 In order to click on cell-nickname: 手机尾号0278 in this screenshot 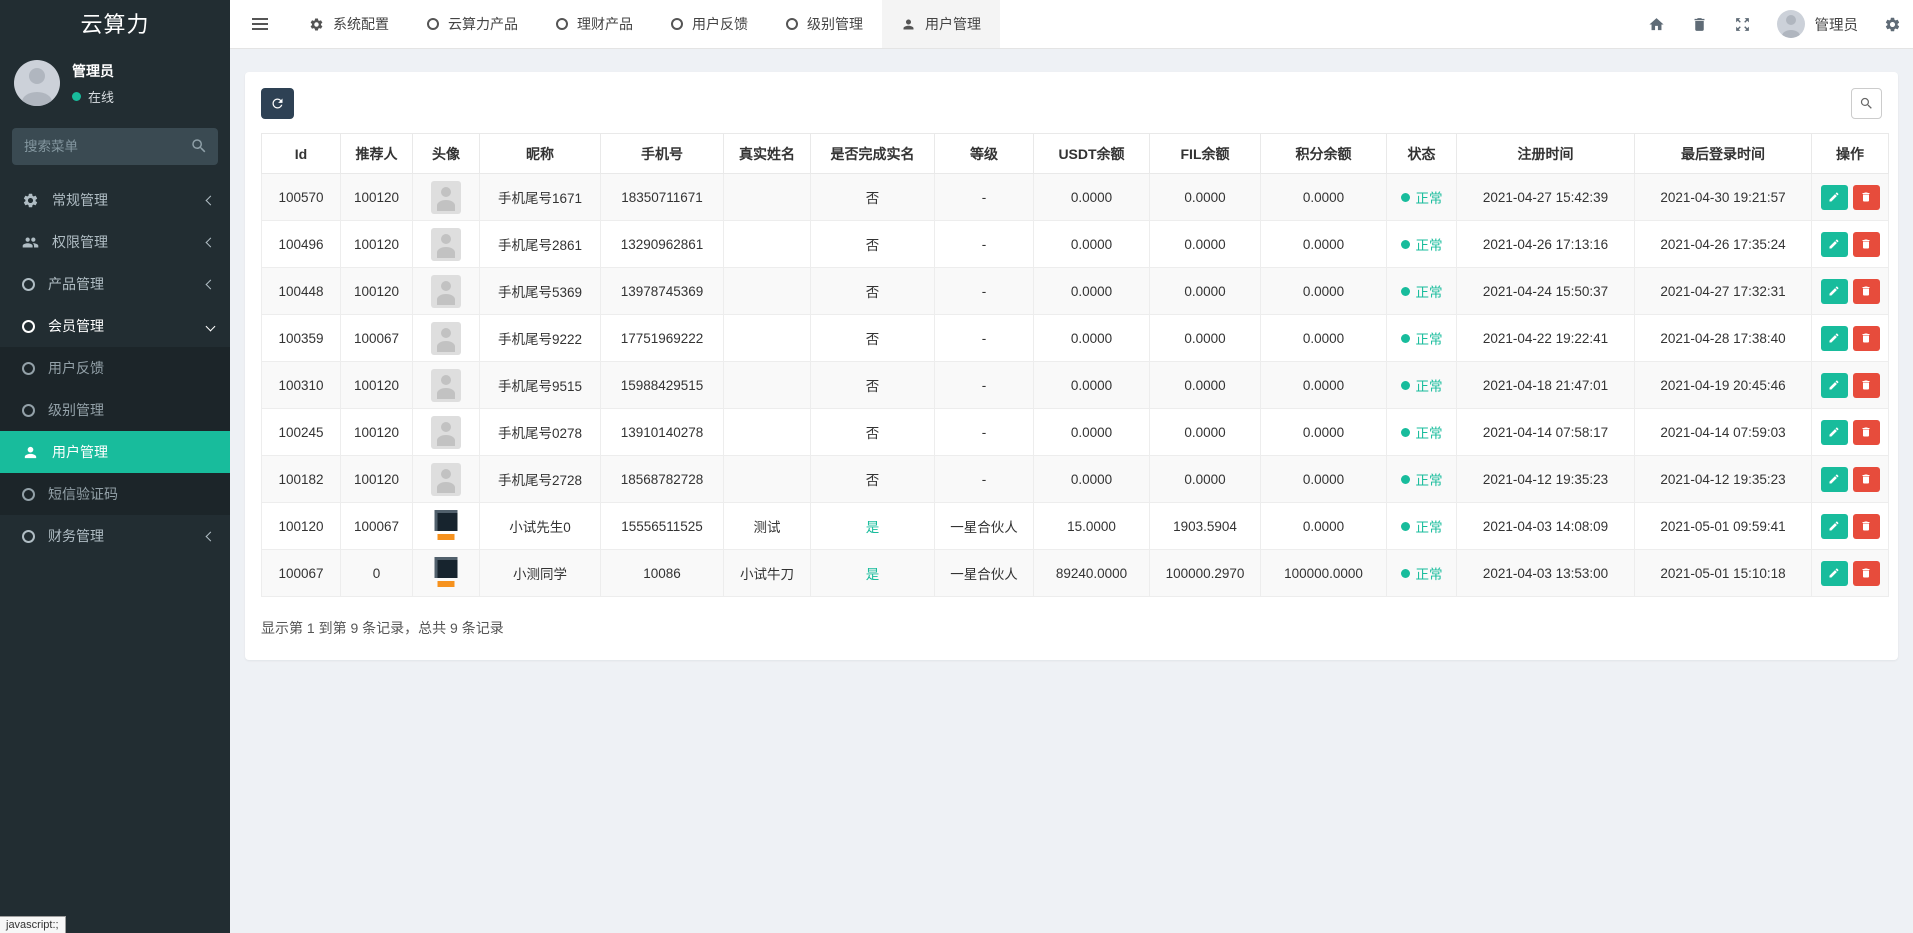, I will do `click(540, 432)`.